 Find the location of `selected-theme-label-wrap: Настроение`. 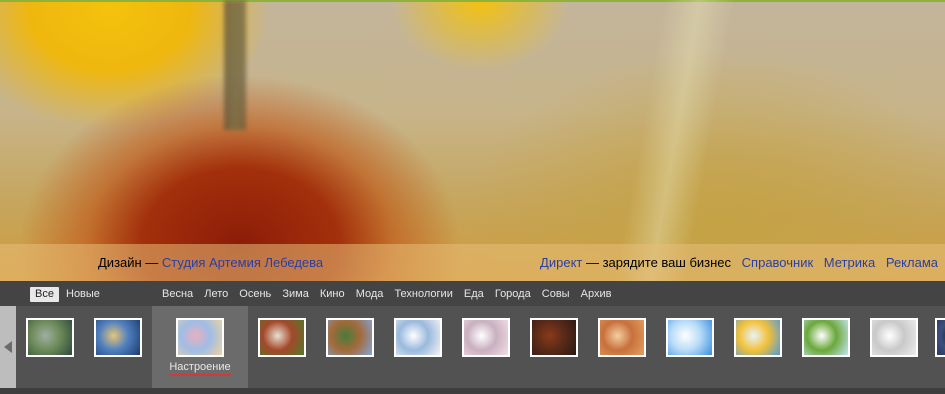

selected-theme-label-wrap: Настроение is located at coordinates (200, 368).